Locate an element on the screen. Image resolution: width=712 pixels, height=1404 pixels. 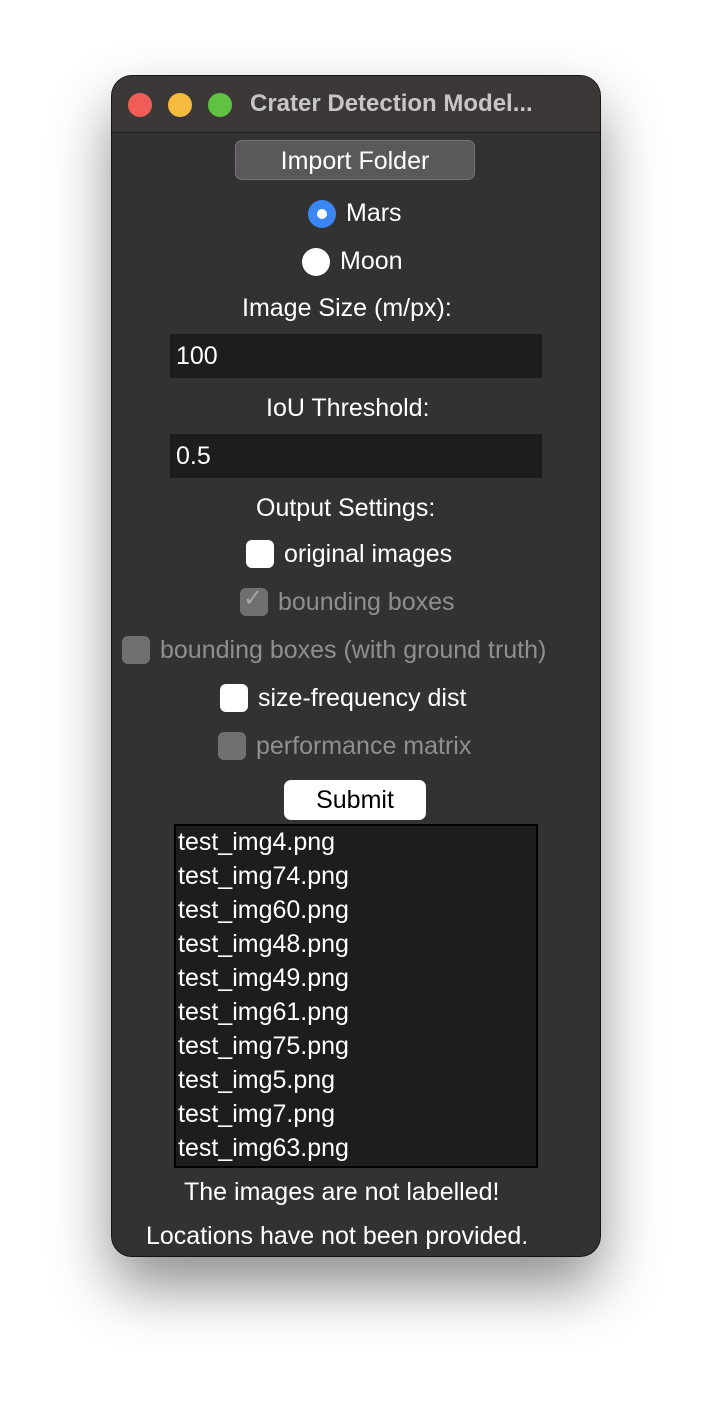
labels-status-message: The images are not labelled! is located at coordinates (342, 1192).